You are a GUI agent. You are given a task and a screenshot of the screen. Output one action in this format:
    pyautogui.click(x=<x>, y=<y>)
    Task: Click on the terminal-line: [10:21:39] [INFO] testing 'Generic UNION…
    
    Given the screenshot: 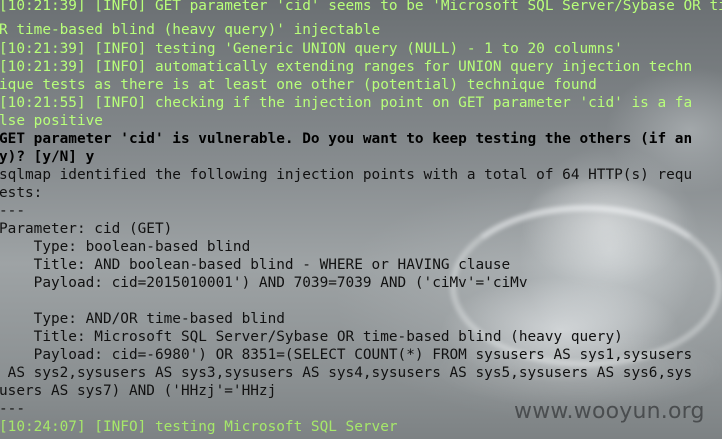 What is the action you would take?
    pyautogui.click(x=311, y=49)
    